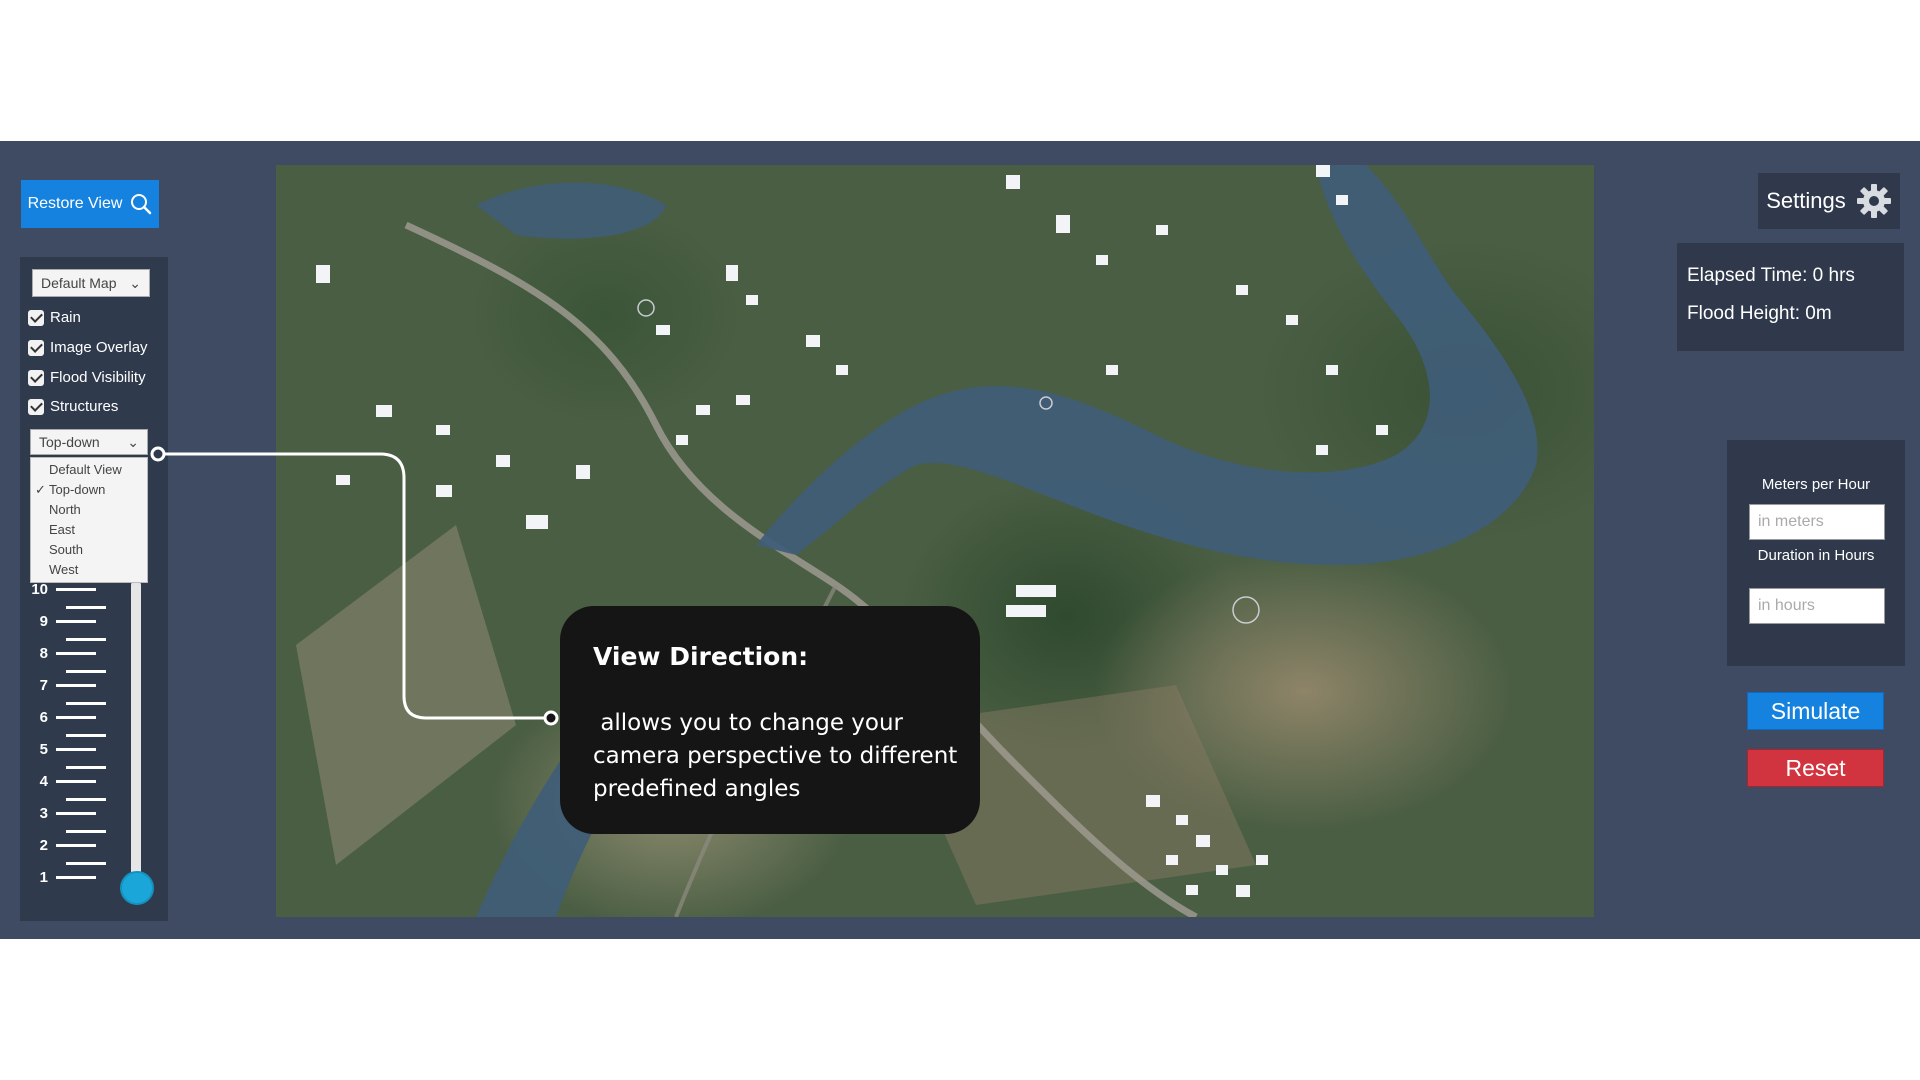  I want to click on flood-visibility-label: Flood Visibility, so click(98, 377).